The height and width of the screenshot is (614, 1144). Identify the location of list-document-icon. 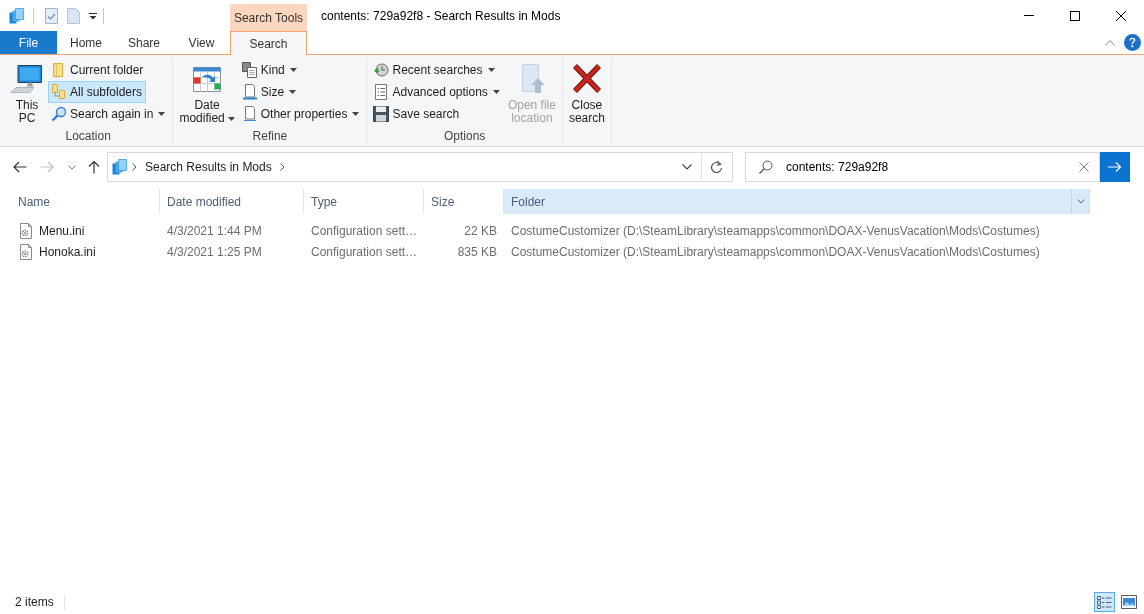
(381, 92).